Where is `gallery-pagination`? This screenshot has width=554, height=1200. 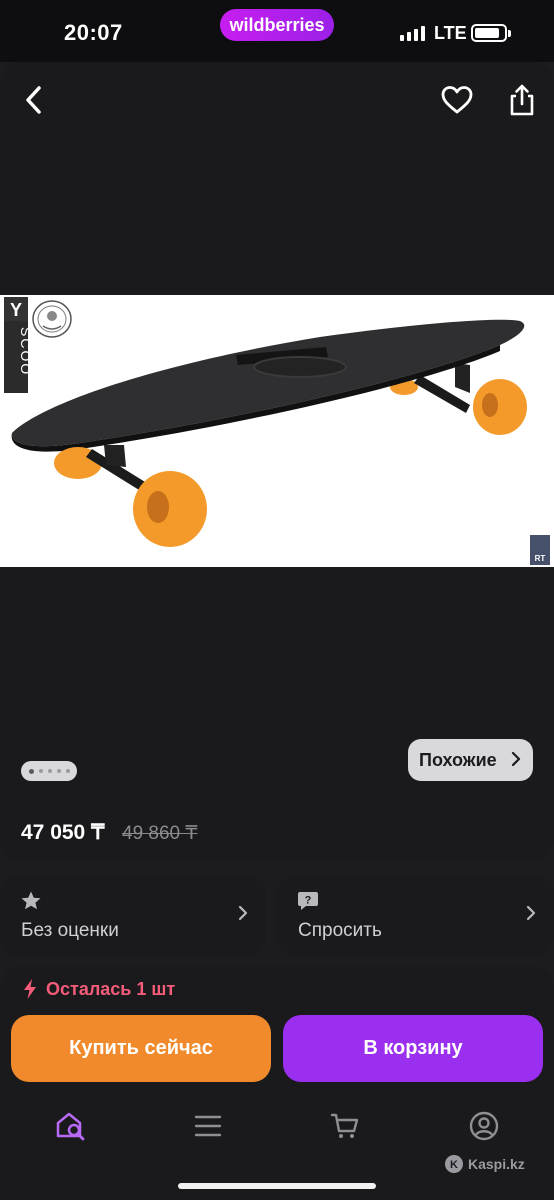 gallery-pagination is located at coordinates (49, 771).